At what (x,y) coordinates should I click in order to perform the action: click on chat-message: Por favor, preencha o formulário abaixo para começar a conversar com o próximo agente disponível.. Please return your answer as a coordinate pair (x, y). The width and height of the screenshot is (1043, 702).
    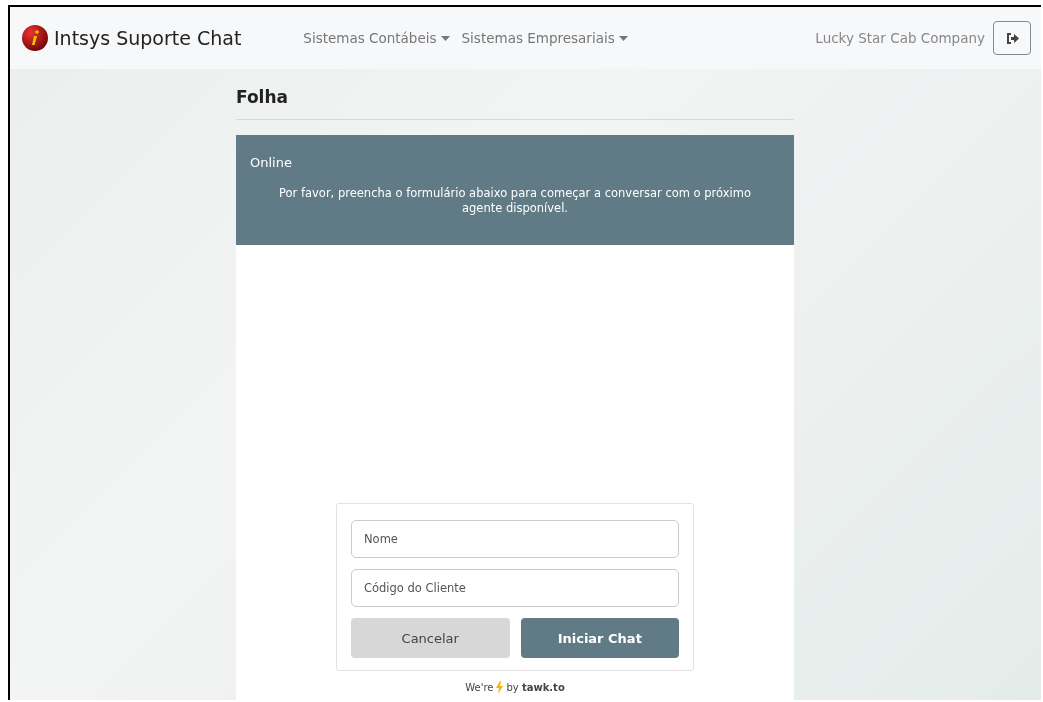
    Looking at the image, I should click on (515, 201).